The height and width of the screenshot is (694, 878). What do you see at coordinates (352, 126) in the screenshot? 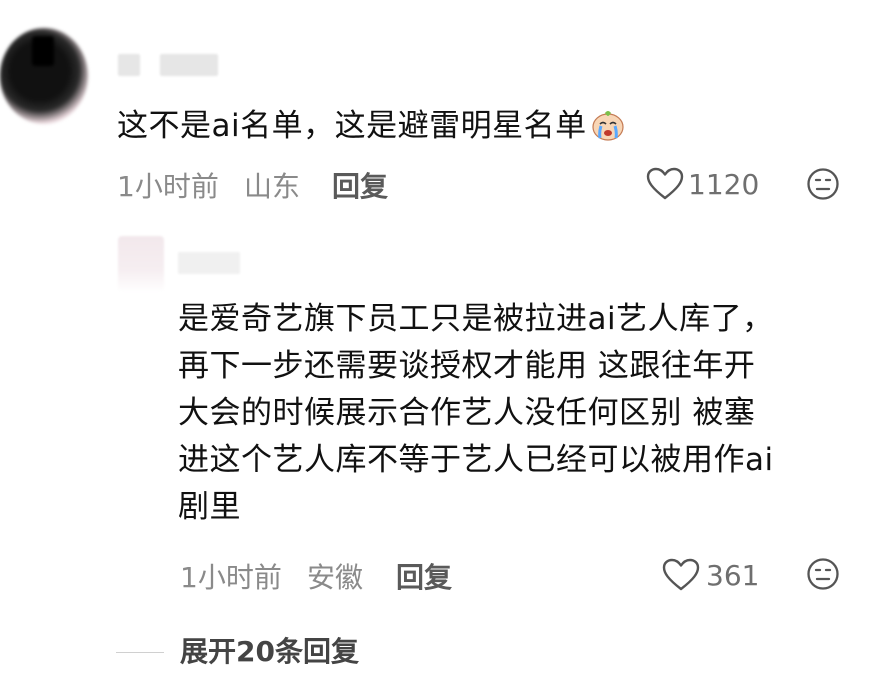
I see `comment-text-content: 这不是ai名单，这是避雷明星名单` at bounding box center [352, 126].